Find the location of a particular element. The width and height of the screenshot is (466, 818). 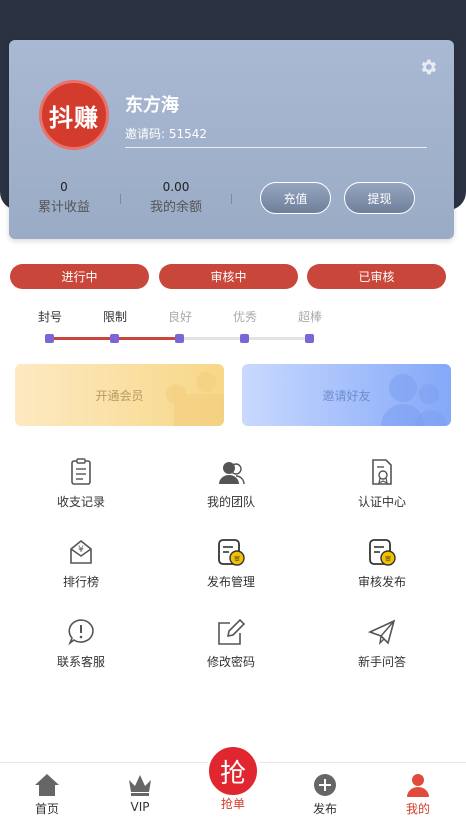

menu-faq: 新手问答 is located at coordinates (382, 643).